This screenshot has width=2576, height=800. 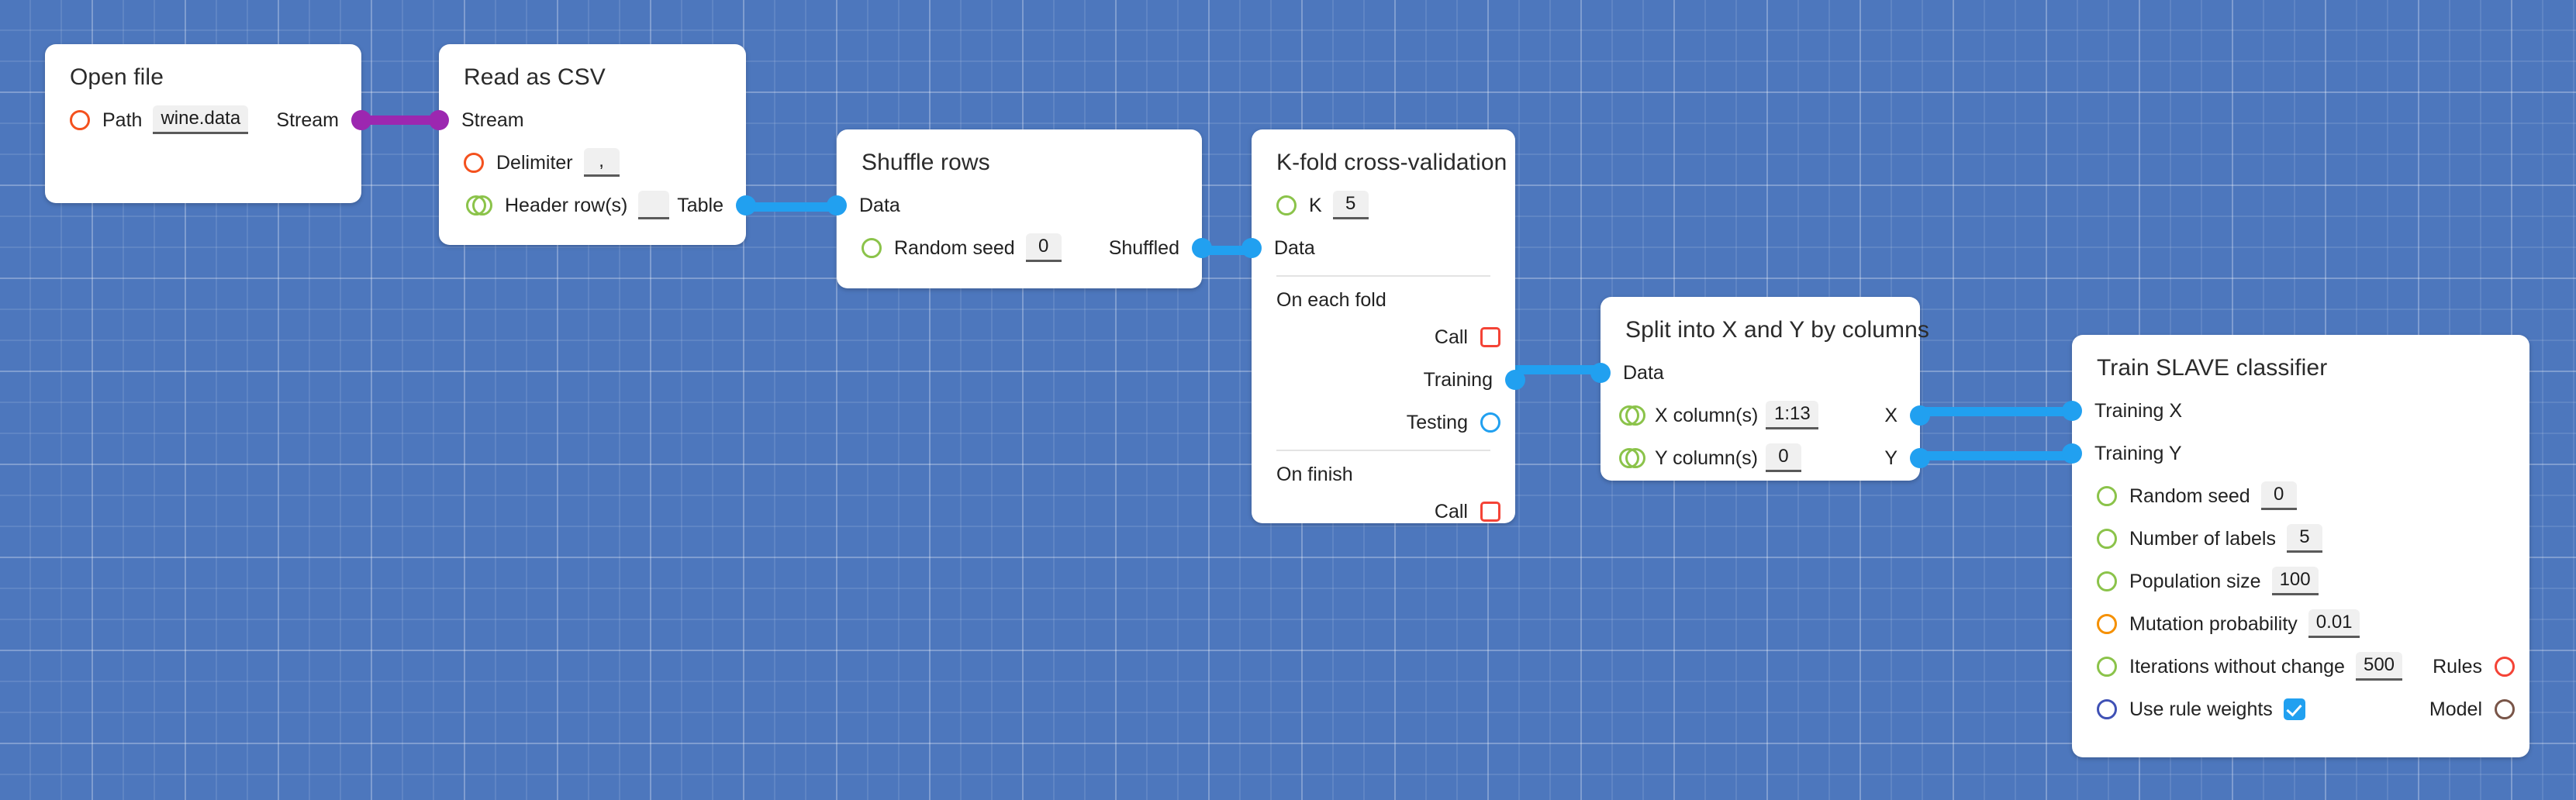 I want to click on node-row-k: K 5, so click(x=1383, y=205).